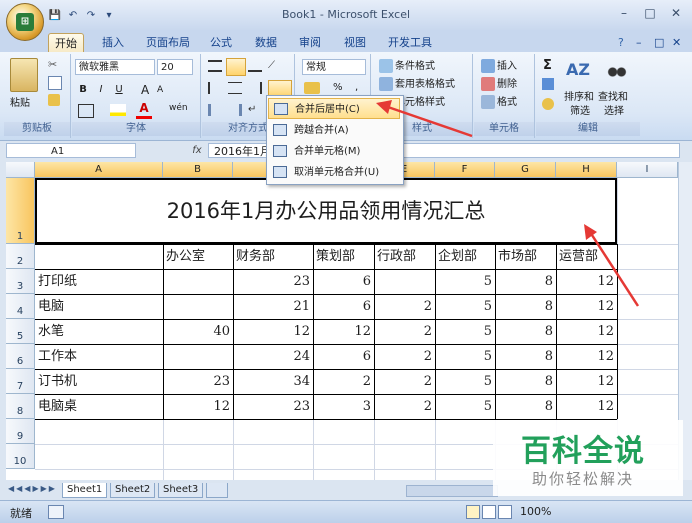 The width and height of the screenshot is (692, 523). What do you see at coordinates (428, 121) in the screenshot?
I see `arrow-to-menu` at bounding box center [428, 121].